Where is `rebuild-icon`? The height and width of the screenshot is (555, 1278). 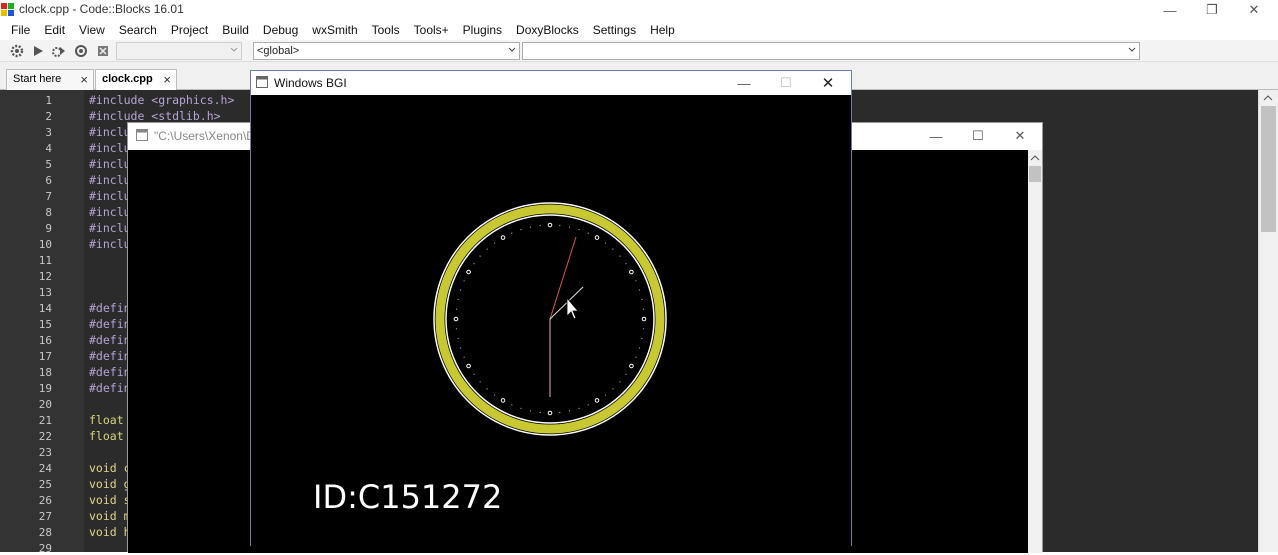
rebuild-icon is located at coordinates (81, 51).